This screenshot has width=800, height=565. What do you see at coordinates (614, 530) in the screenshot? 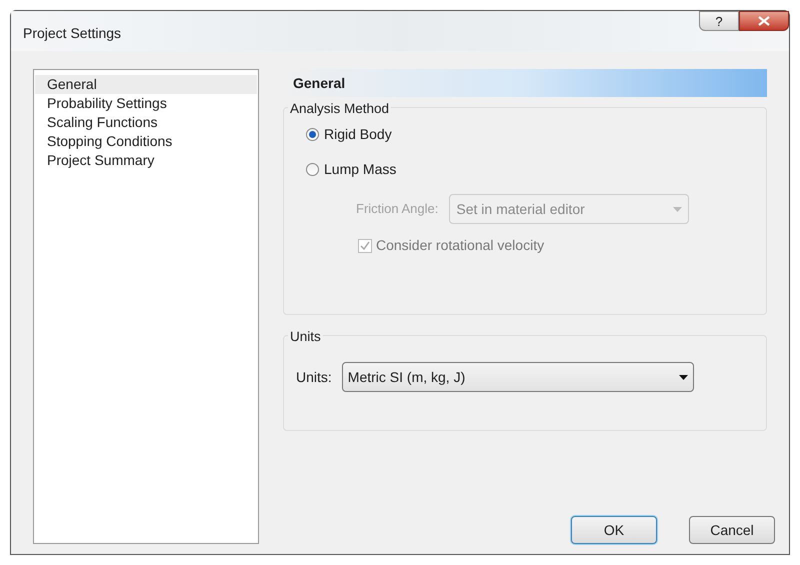
I see `dialog-button: OK` at bounding box center [614, 530].